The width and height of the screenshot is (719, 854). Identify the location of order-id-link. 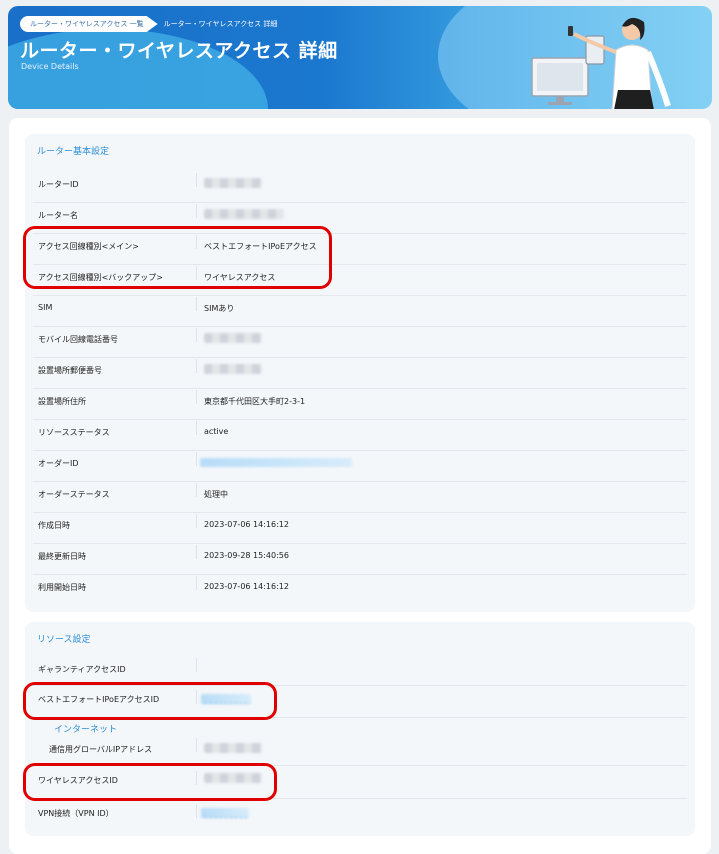
(276, 463).